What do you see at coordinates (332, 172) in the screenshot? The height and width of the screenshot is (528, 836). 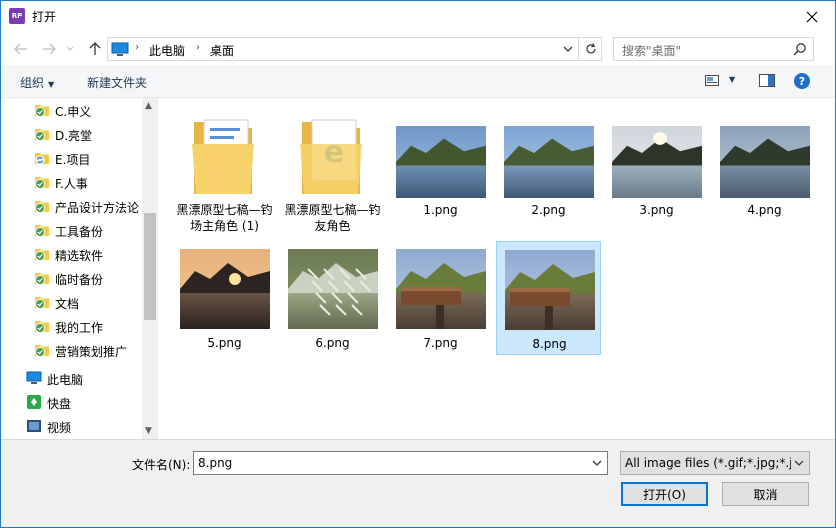 I see `folder-item: e 黑漂原型七稿—钓友角色` at bounding box center [332, 172].